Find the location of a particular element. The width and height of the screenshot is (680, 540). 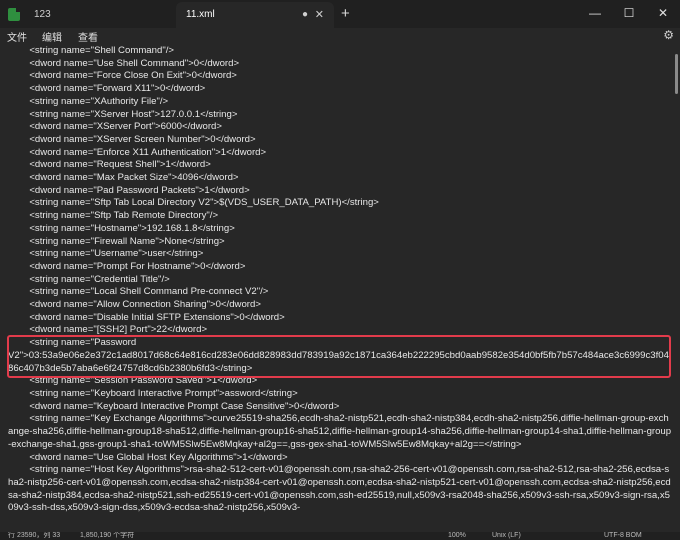

zoom-level: 100% is located at coordinates (457, 536).